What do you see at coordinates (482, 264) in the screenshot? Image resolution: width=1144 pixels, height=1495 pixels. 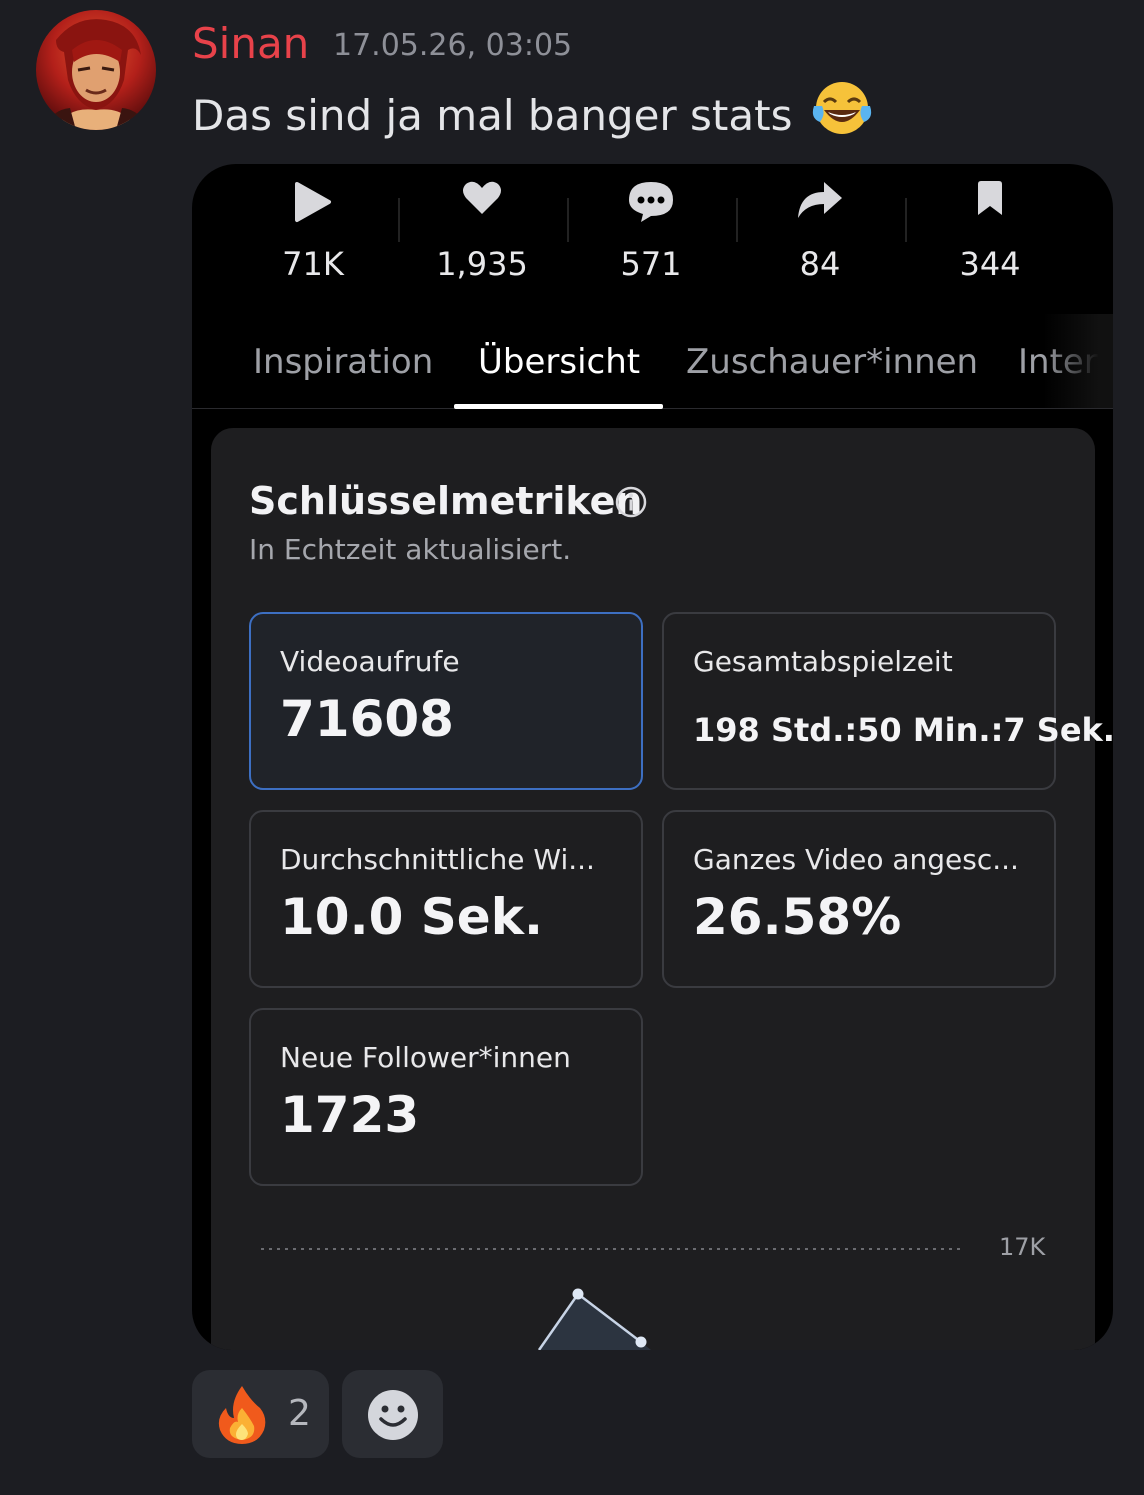 I see `stat-likes-value: 1,935` at bounding box center [482, 264].